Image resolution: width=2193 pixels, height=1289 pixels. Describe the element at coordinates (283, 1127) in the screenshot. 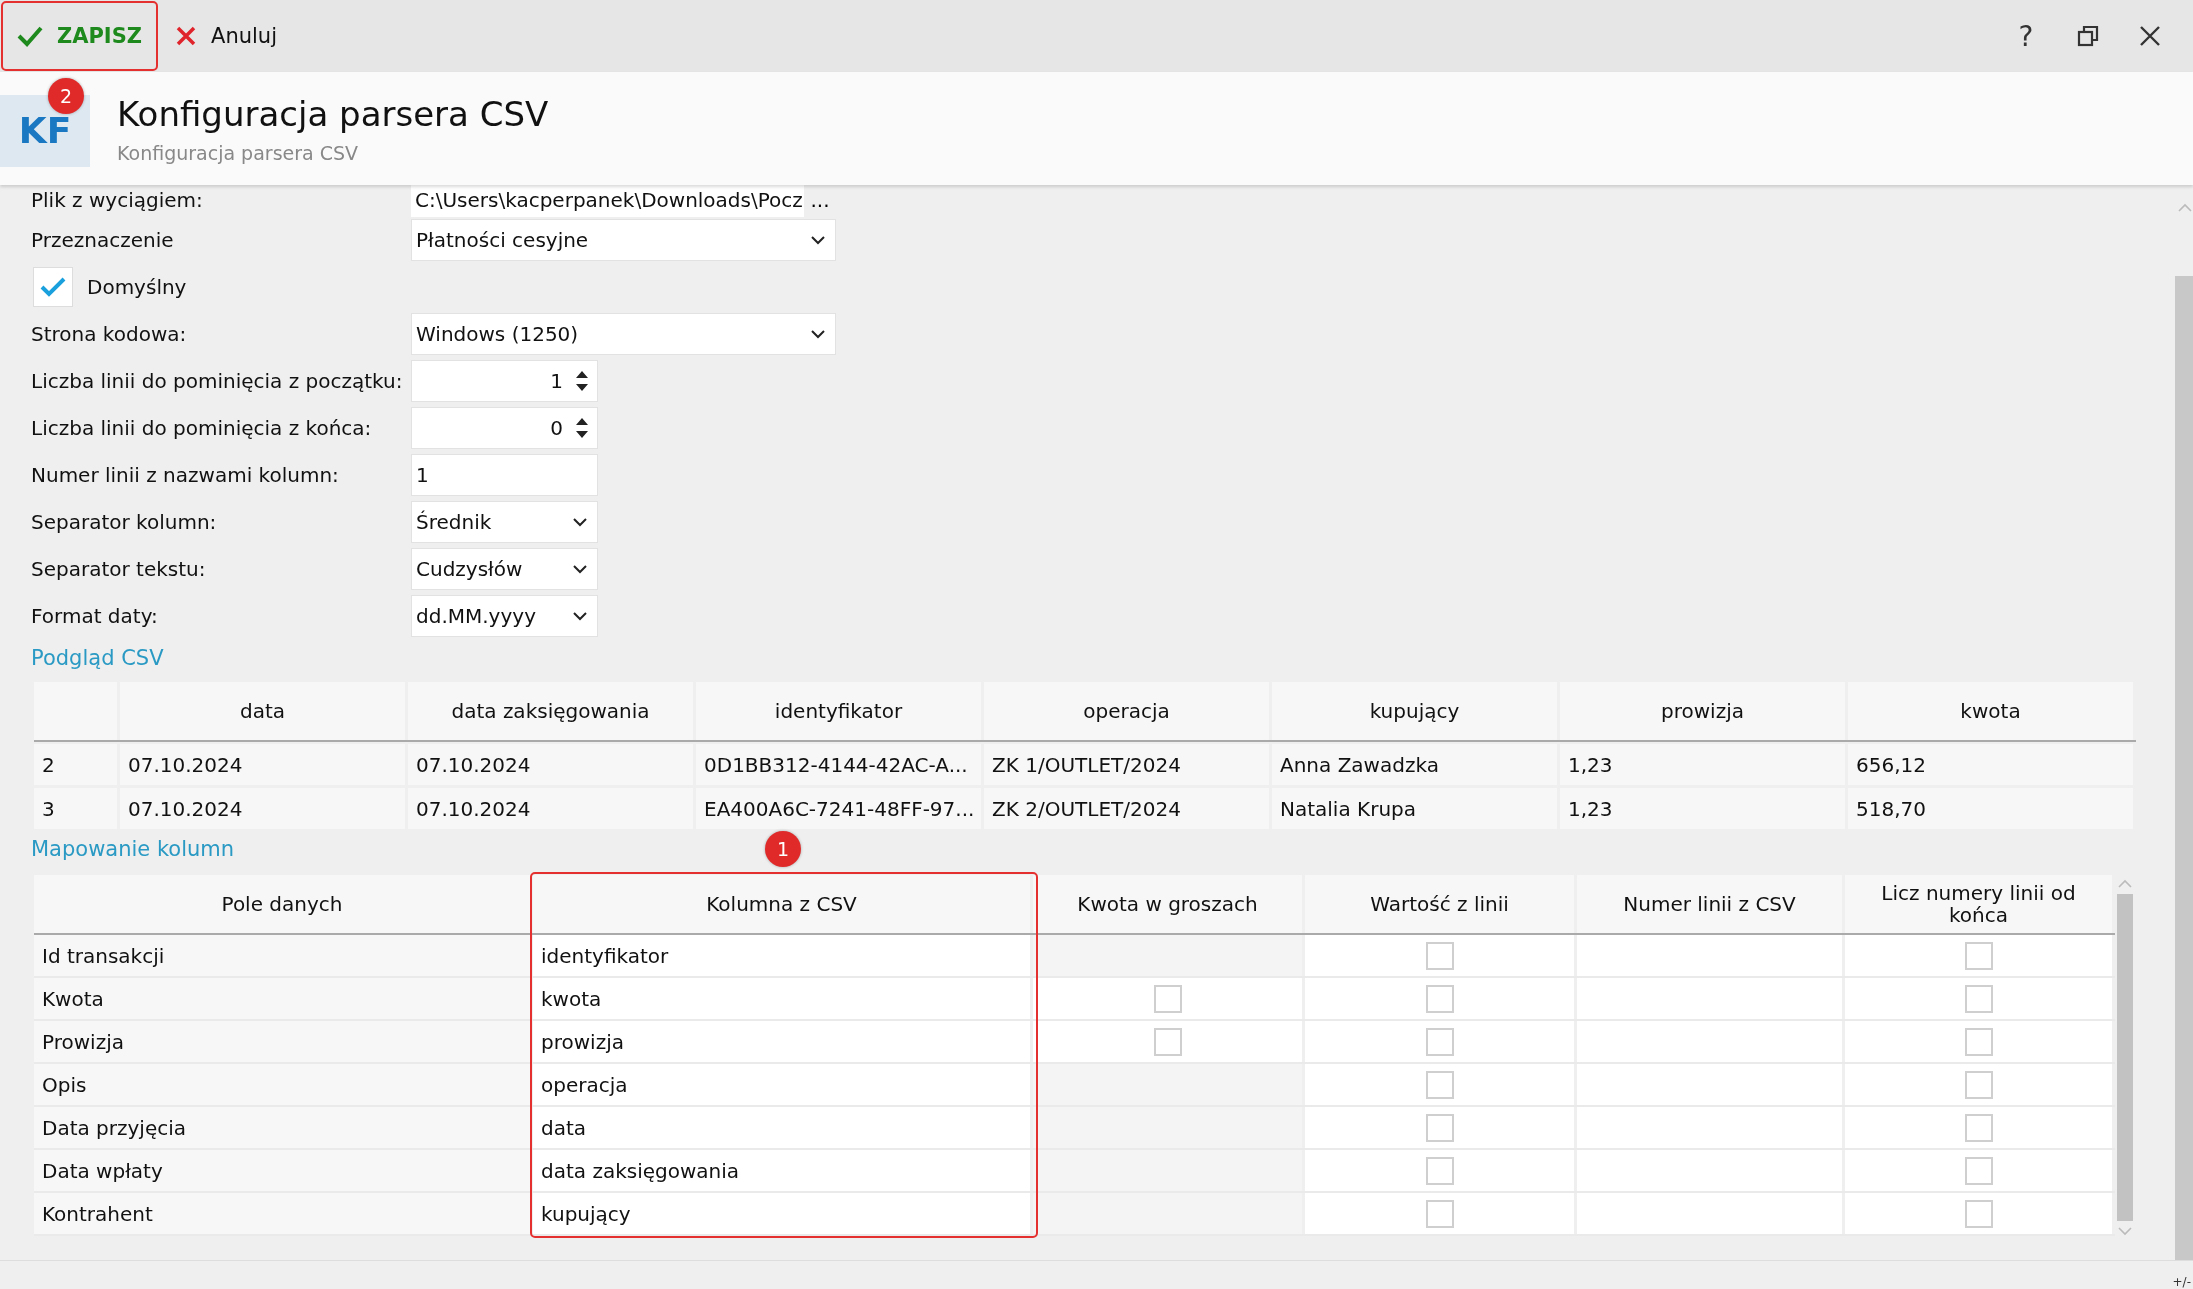

I see `table-cell: Data przyjęcia` at that location.